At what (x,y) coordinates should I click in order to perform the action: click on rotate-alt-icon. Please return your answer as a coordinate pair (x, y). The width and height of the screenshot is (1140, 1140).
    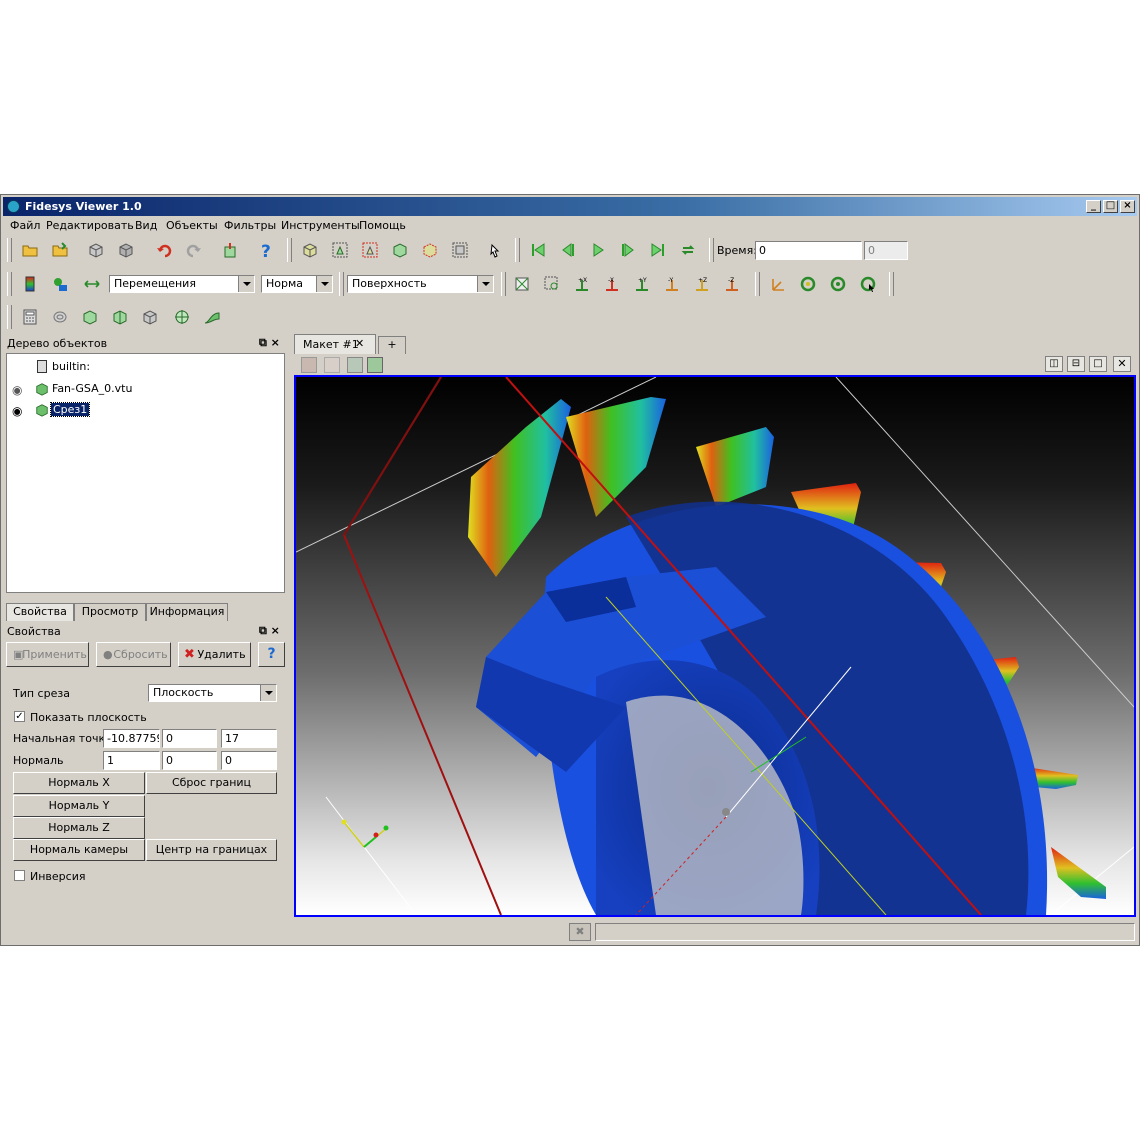
    Looking at the image, I should click on (838, 284).